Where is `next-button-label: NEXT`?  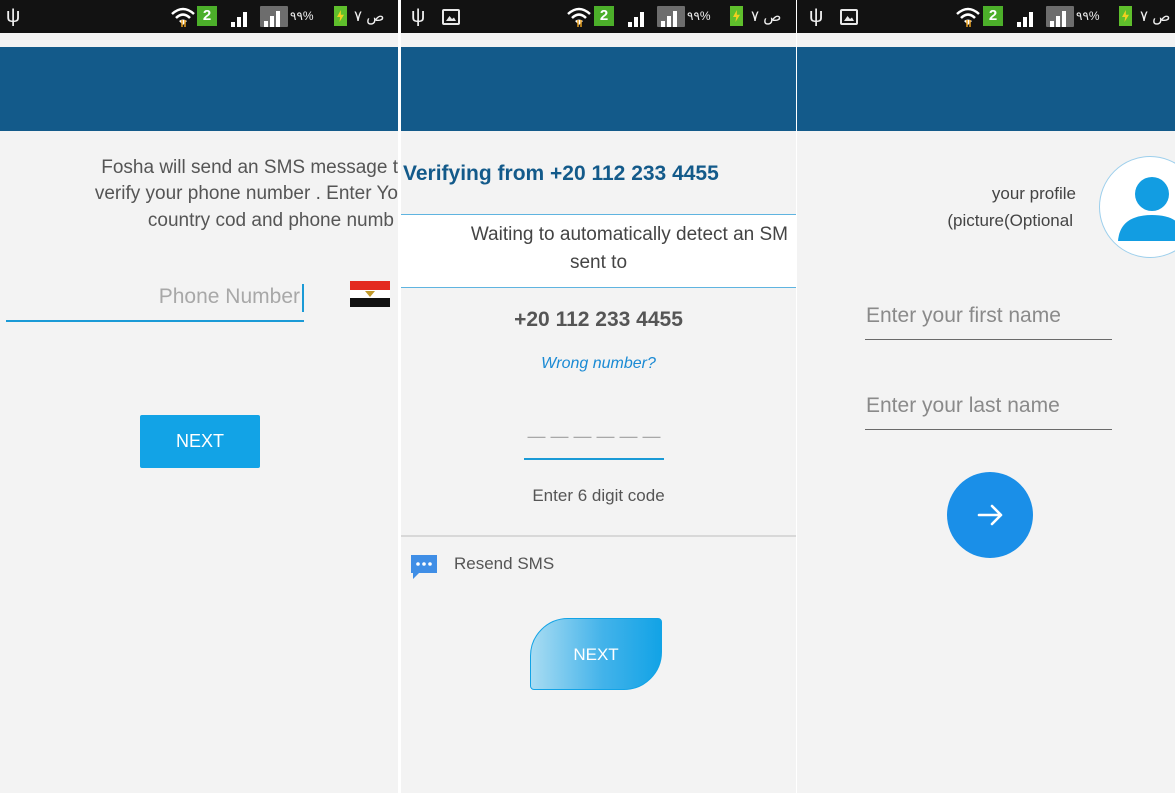
next-button-label: NEXT is located at coordinates (596, 654).